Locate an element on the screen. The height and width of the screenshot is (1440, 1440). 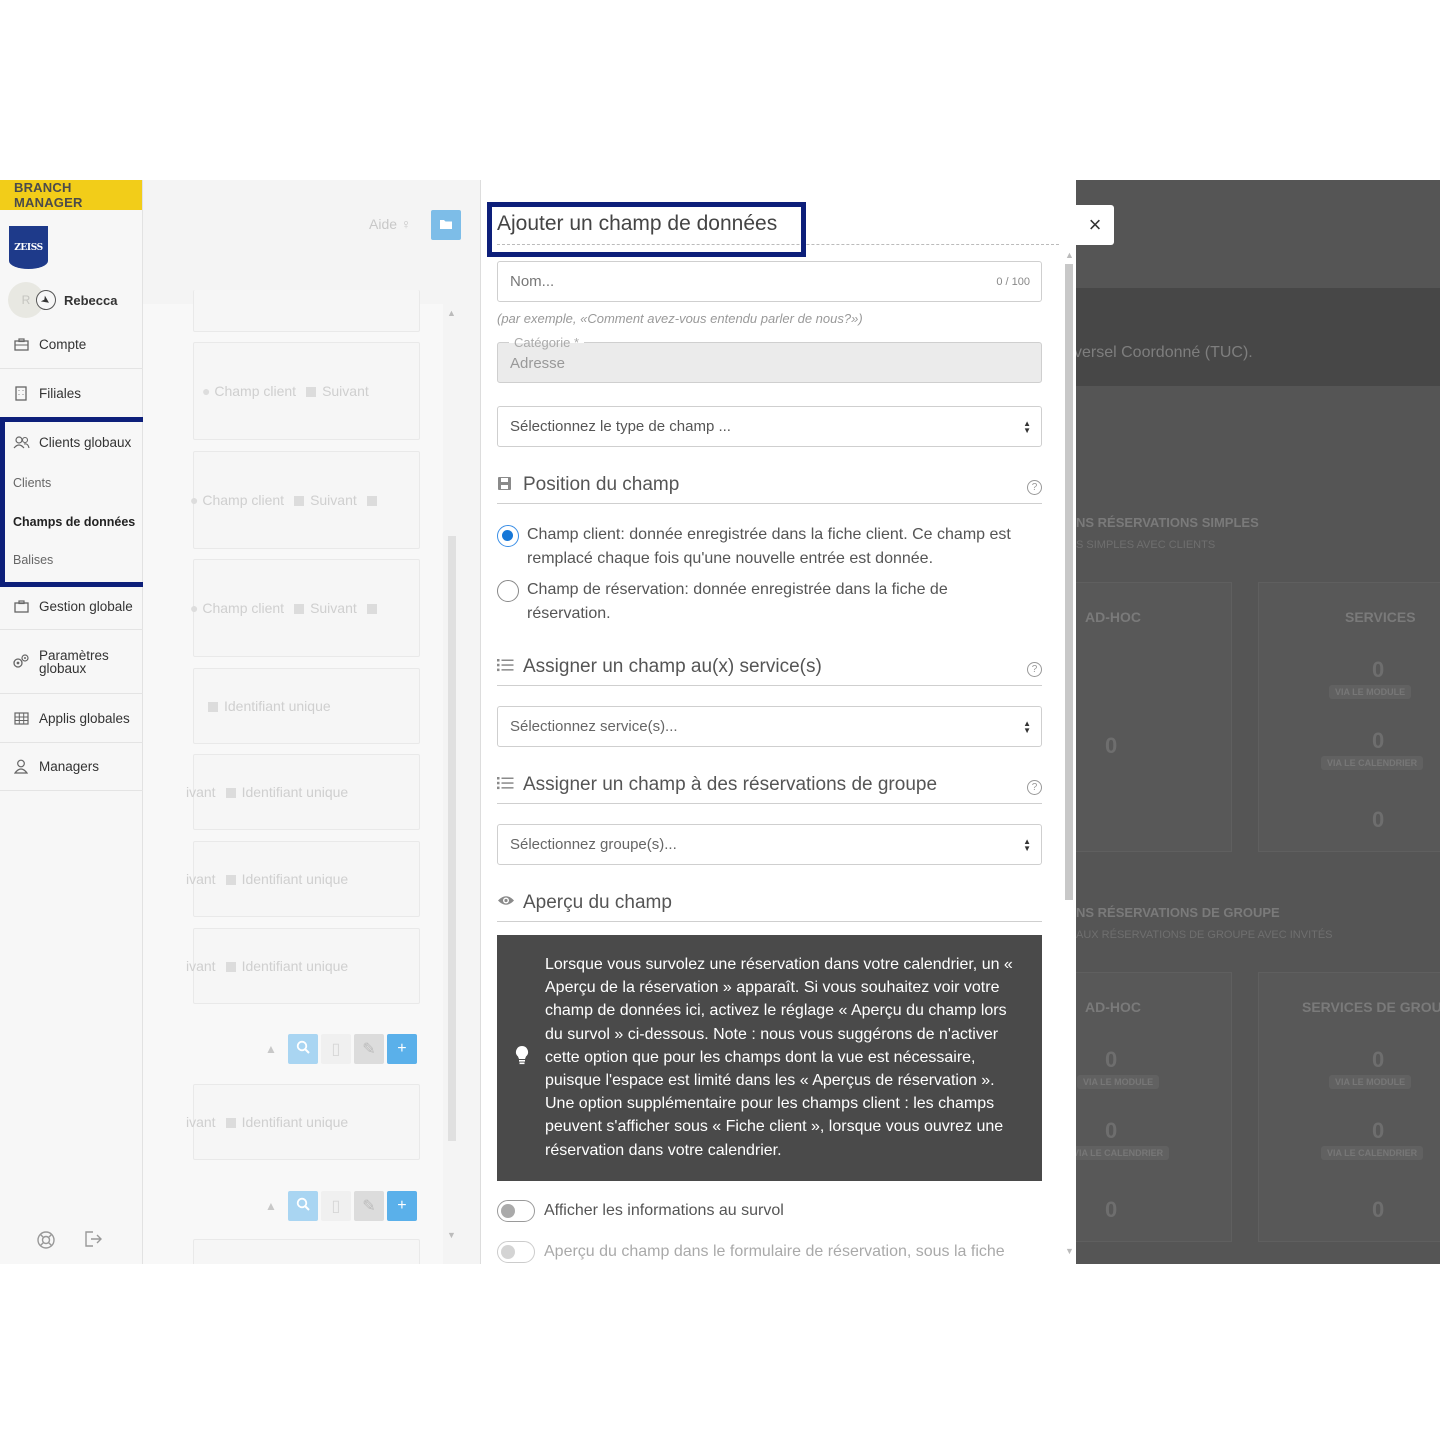
users-icon is located at coordinates (21, 442).